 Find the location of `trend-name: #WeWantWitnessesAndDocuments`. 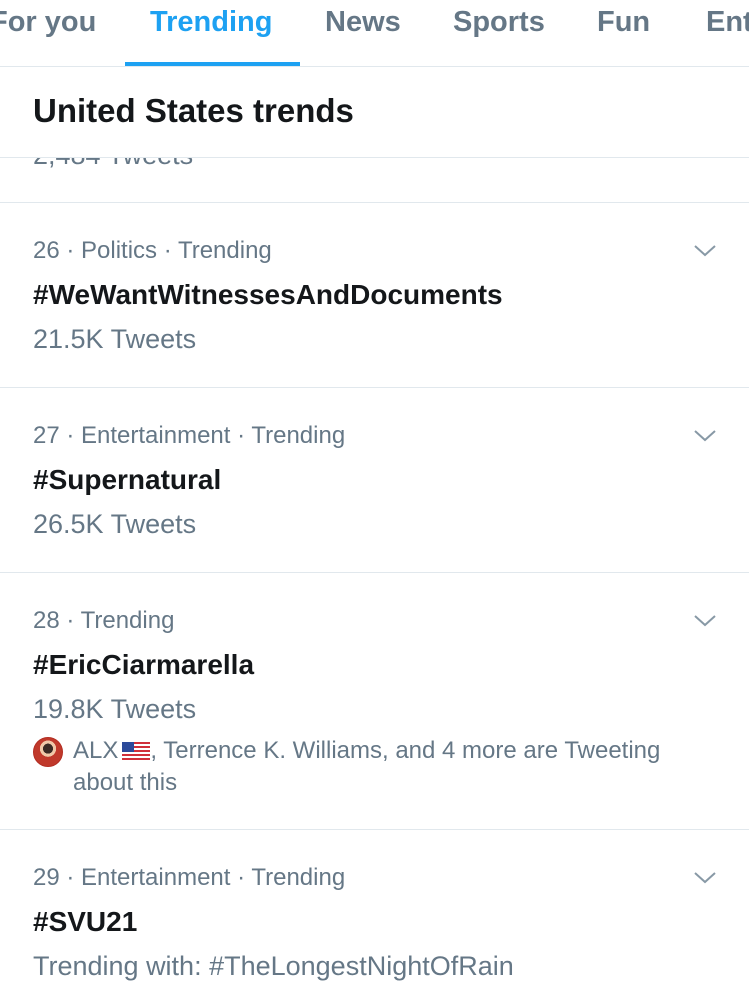

trend-name: #WeWantWitnessesAndDocuments is located at coordinates (268, 295).